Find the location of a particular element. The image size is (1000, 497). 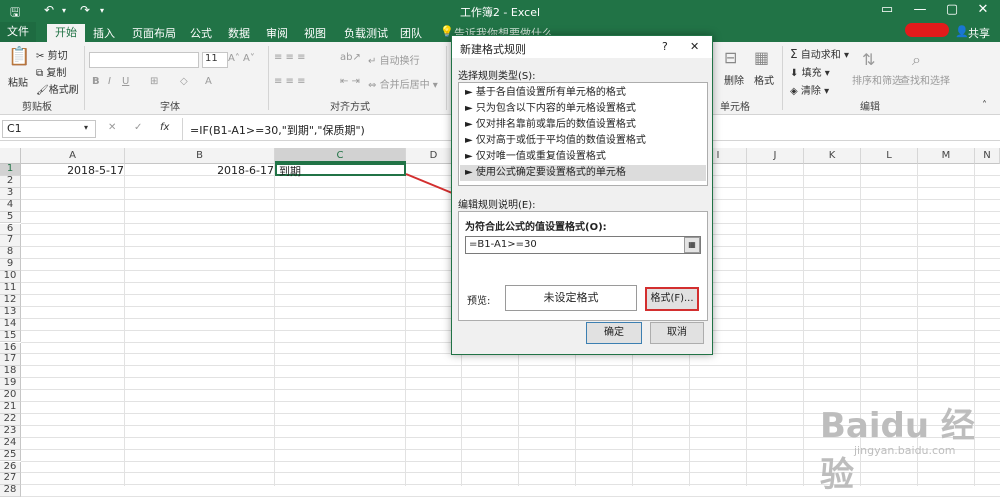

dialog-close-button: ✕ is located at coordinates (694, 46).